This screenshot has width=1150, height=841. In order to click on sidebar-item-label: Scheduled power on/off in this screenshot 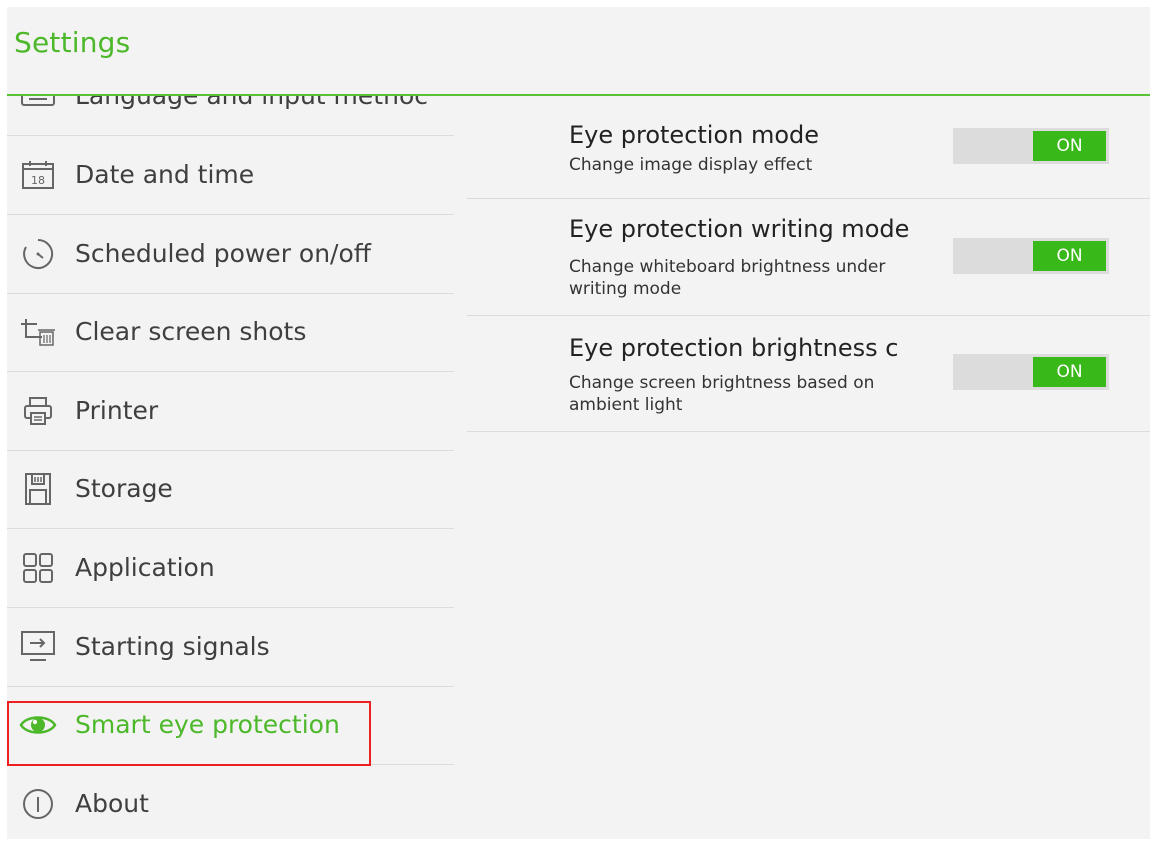, I will do `click(223, 253)`.